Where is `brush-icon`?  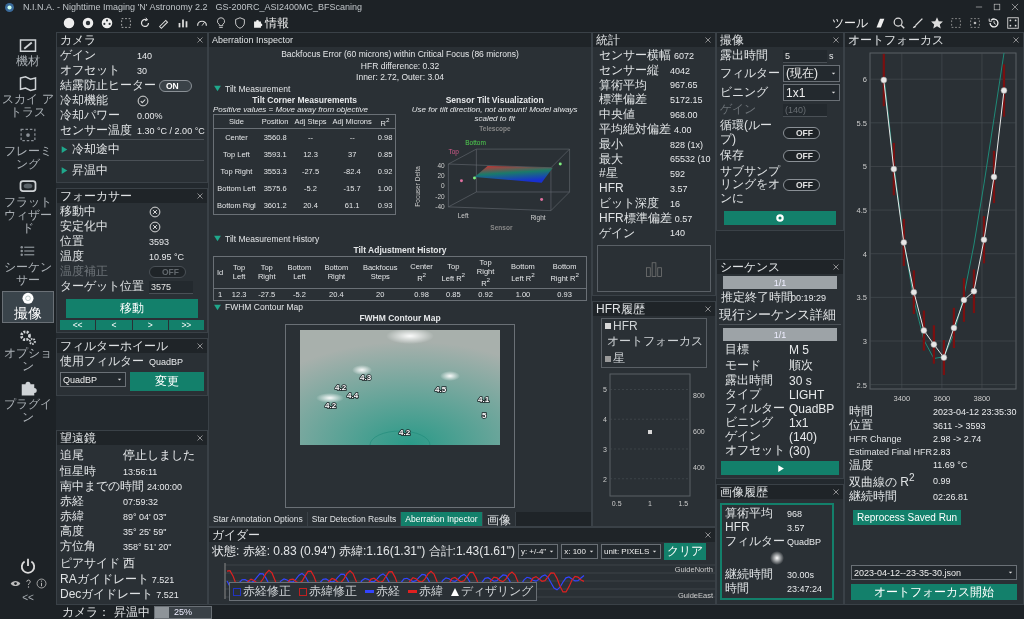 brush-icon is located at coordinates (918, 23).